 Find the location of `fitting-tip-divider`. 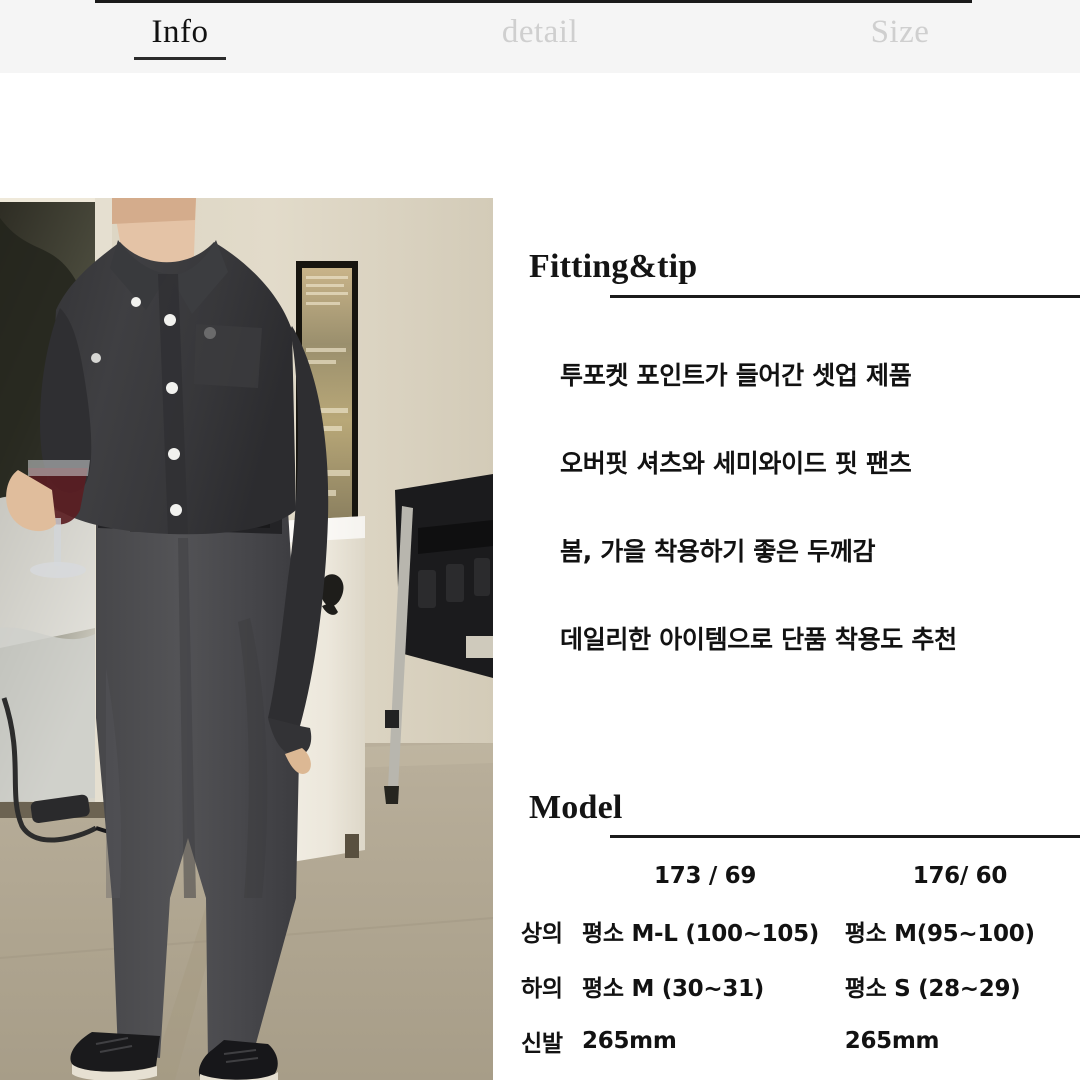

fitting-tip-divider is located at coordinates (845, 296).